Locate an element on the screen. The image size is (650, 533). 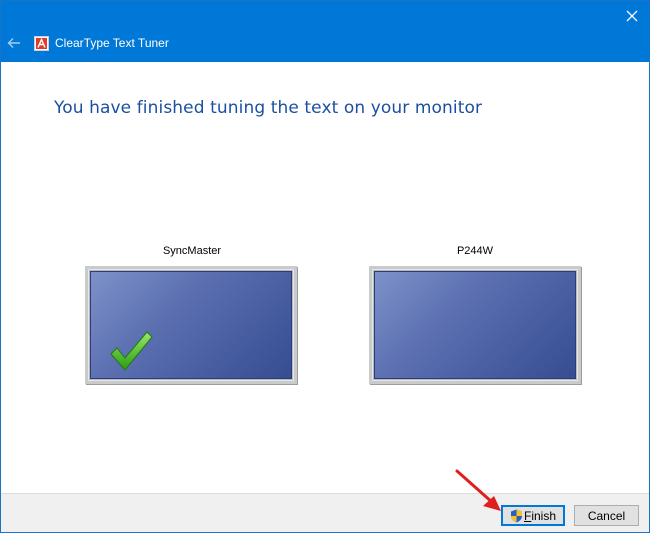
close-button is located at coordinates (632, 16).